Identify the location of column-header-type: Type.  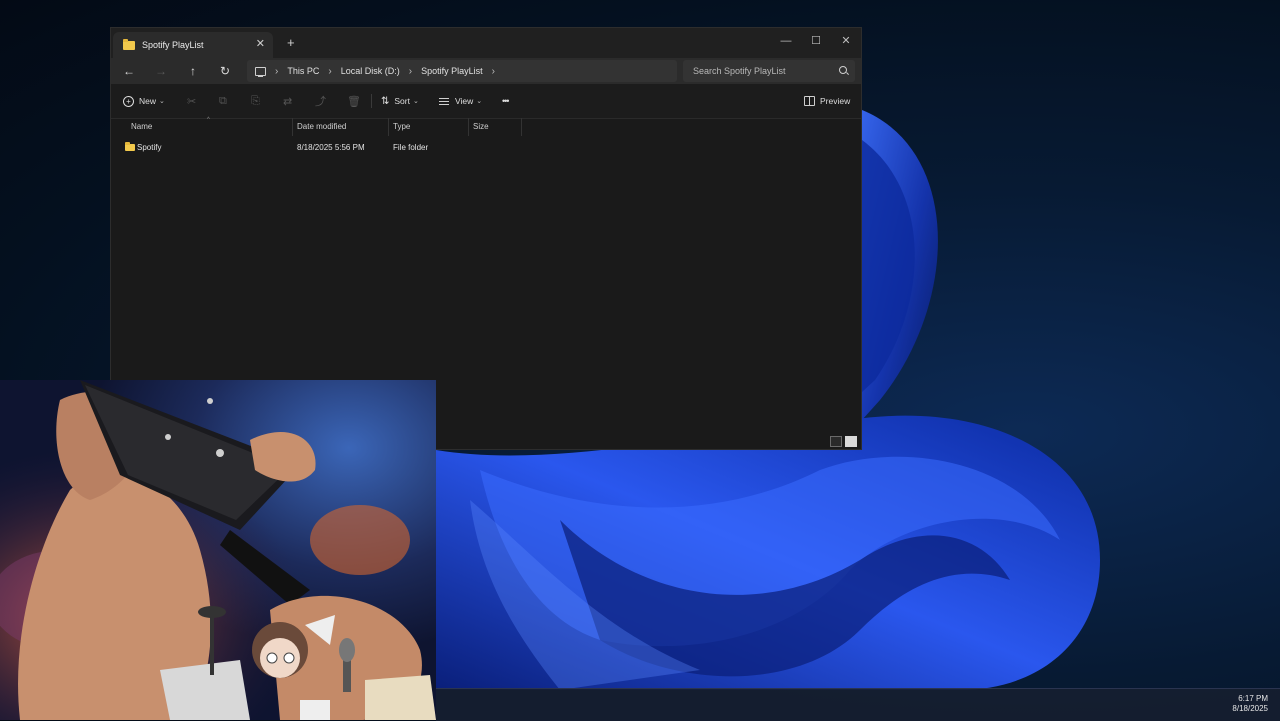
(401, 126).